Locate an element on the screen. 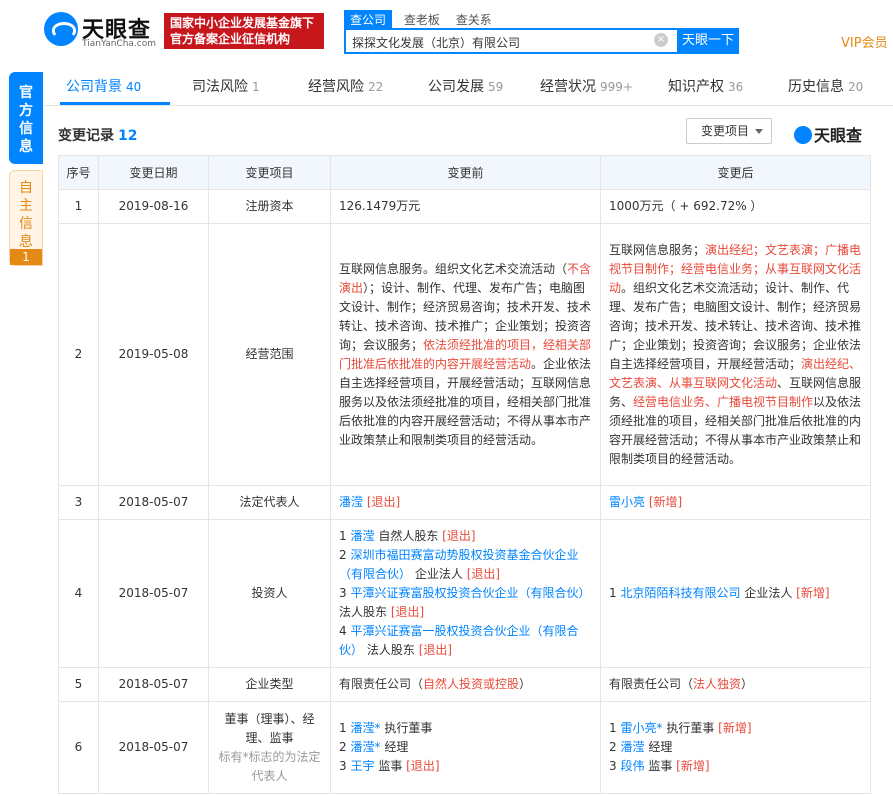 The width and height of the screenshot is (893, 796). side-tab-self: 自主信息 1 is located at coordinates (26, 218).